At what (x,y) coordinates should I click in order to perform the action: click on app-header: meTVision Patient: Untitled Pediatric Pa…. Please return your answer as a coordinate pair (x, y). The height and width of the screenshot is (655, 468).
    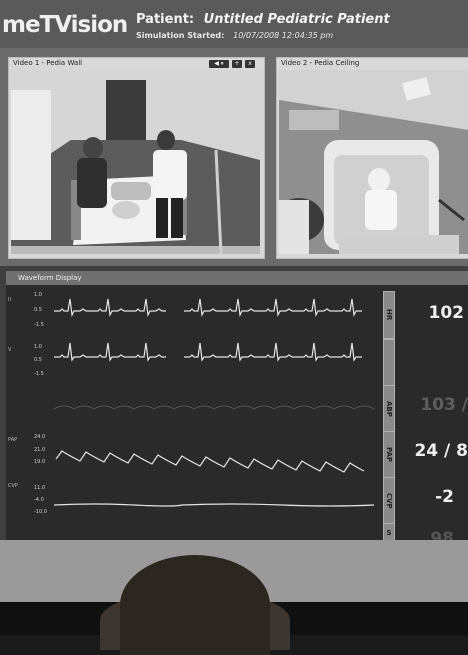
    Looking at the image, I should click on (234, 24).